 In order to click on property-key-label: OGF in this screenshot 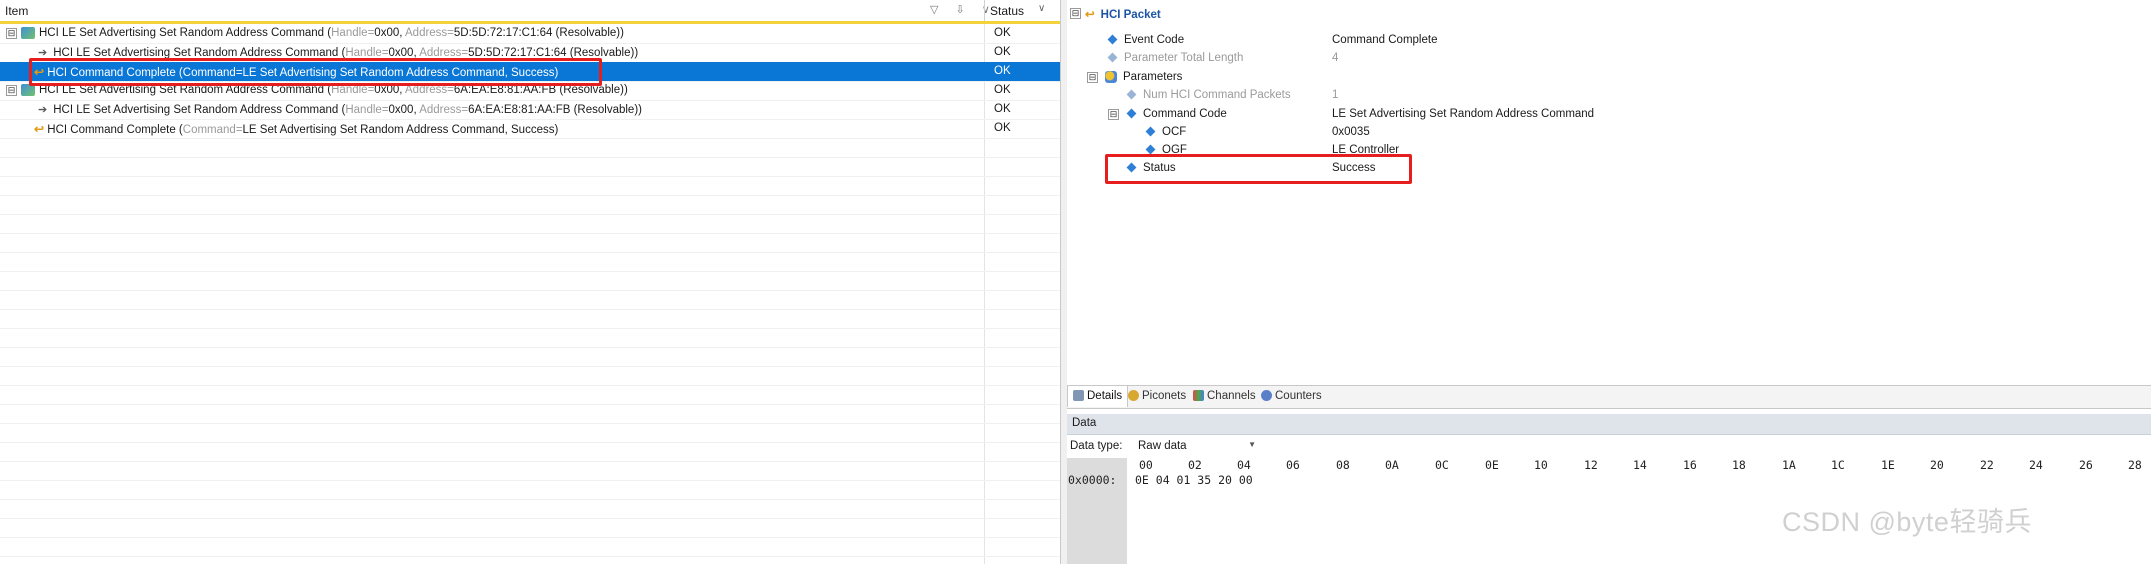, I will do `click(1174, 149)`.